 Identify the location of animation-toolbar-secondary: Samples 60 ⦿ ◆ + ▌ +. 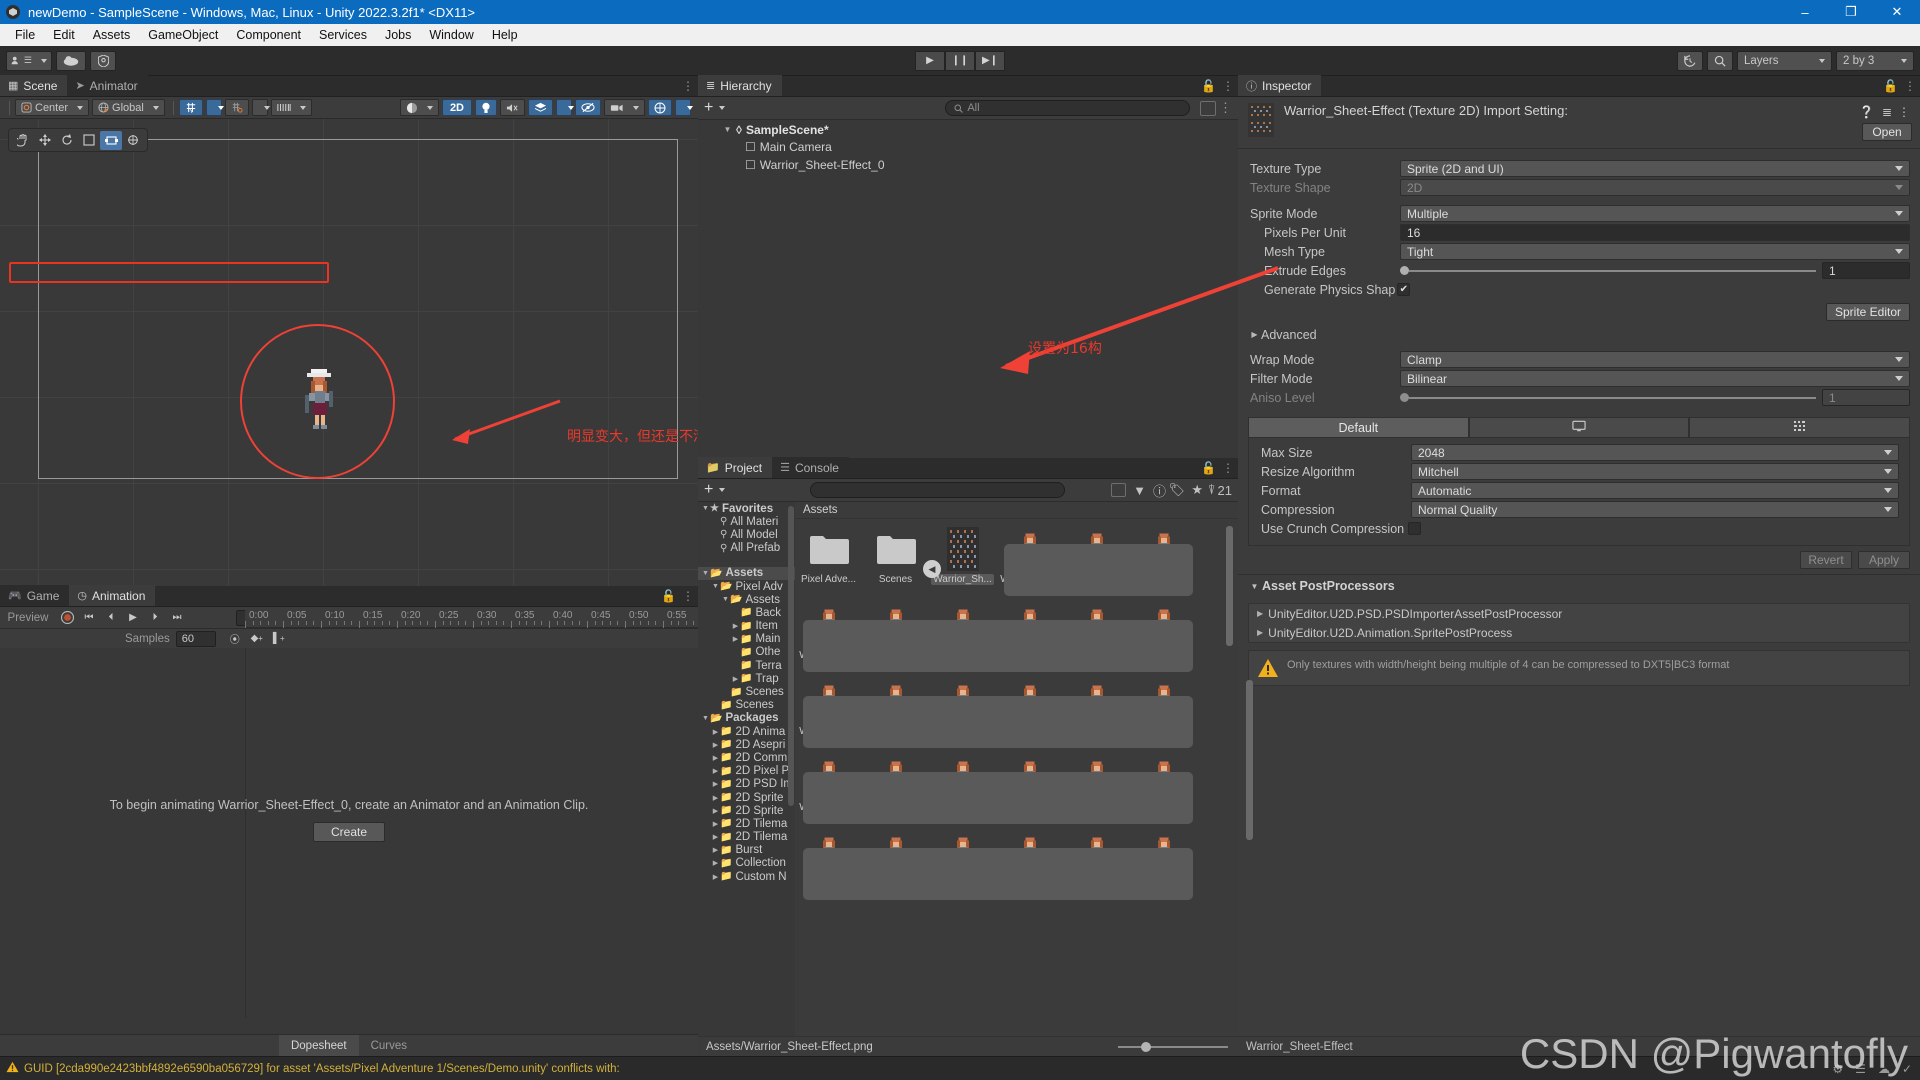
(349, 639).